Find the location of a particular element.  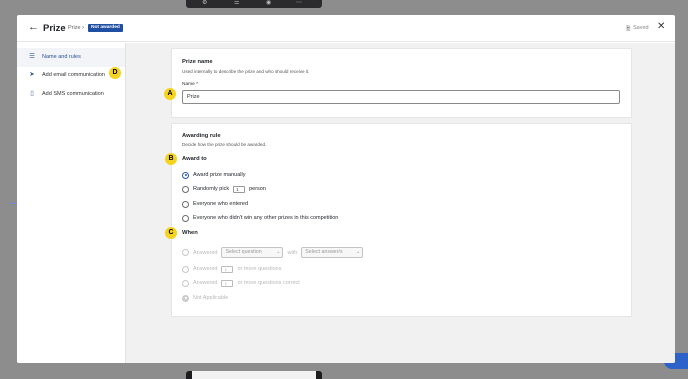

option-label: Not Applicable is located at coordinates (211, 298).